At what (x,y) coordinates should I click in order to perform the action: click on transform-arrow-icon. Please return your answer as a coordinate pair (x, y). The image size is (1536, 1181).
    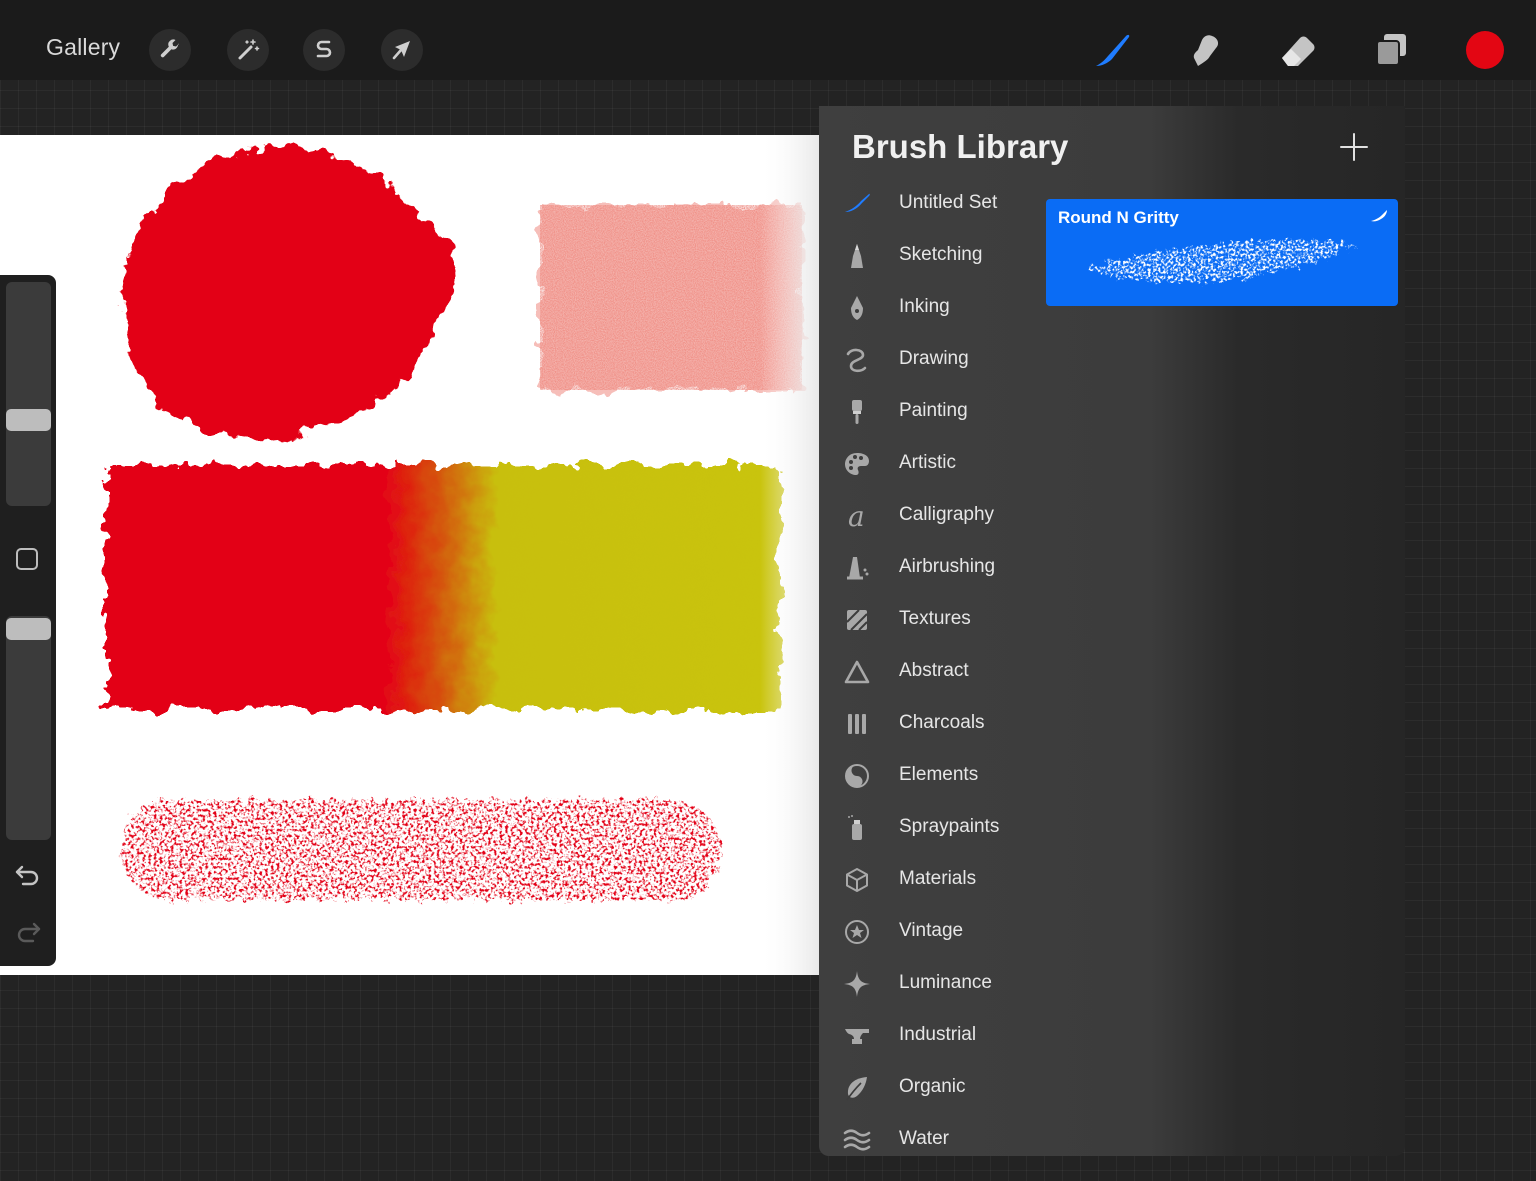
    Looking at the image, I should click on (401, 50).